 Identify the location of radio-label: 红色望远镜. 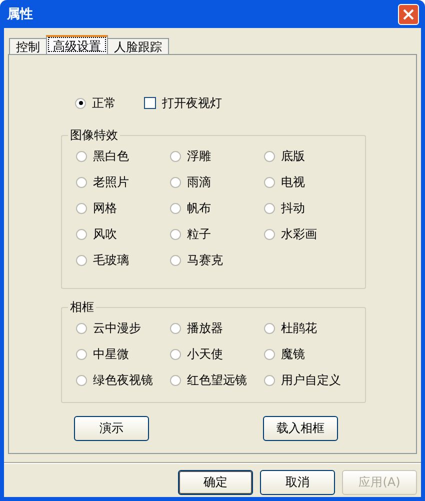
(217, 380).